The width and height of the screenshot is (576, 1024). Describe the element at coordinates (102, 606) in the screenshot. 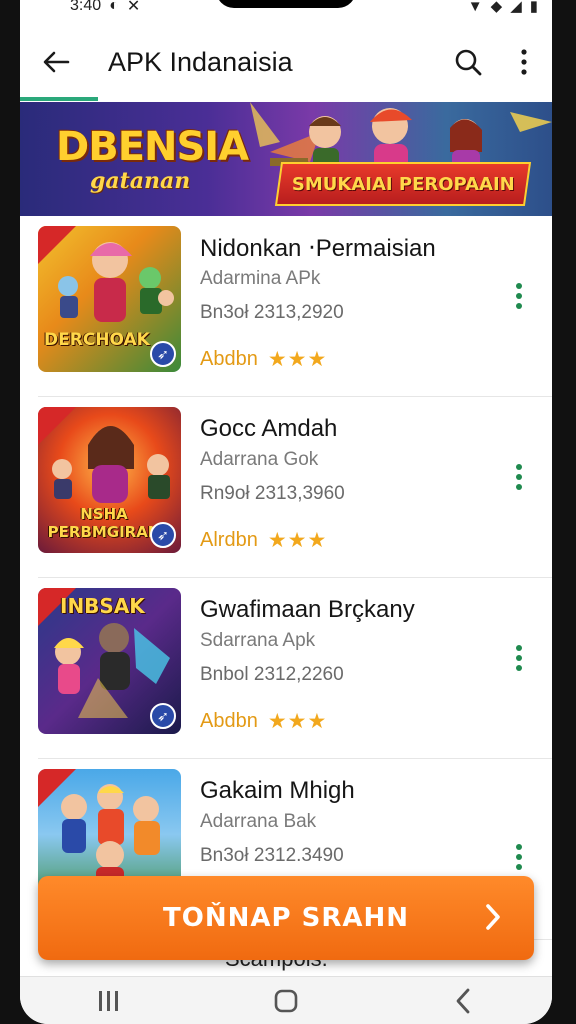

I see `thumbnail-title: INBSAK` at that location.